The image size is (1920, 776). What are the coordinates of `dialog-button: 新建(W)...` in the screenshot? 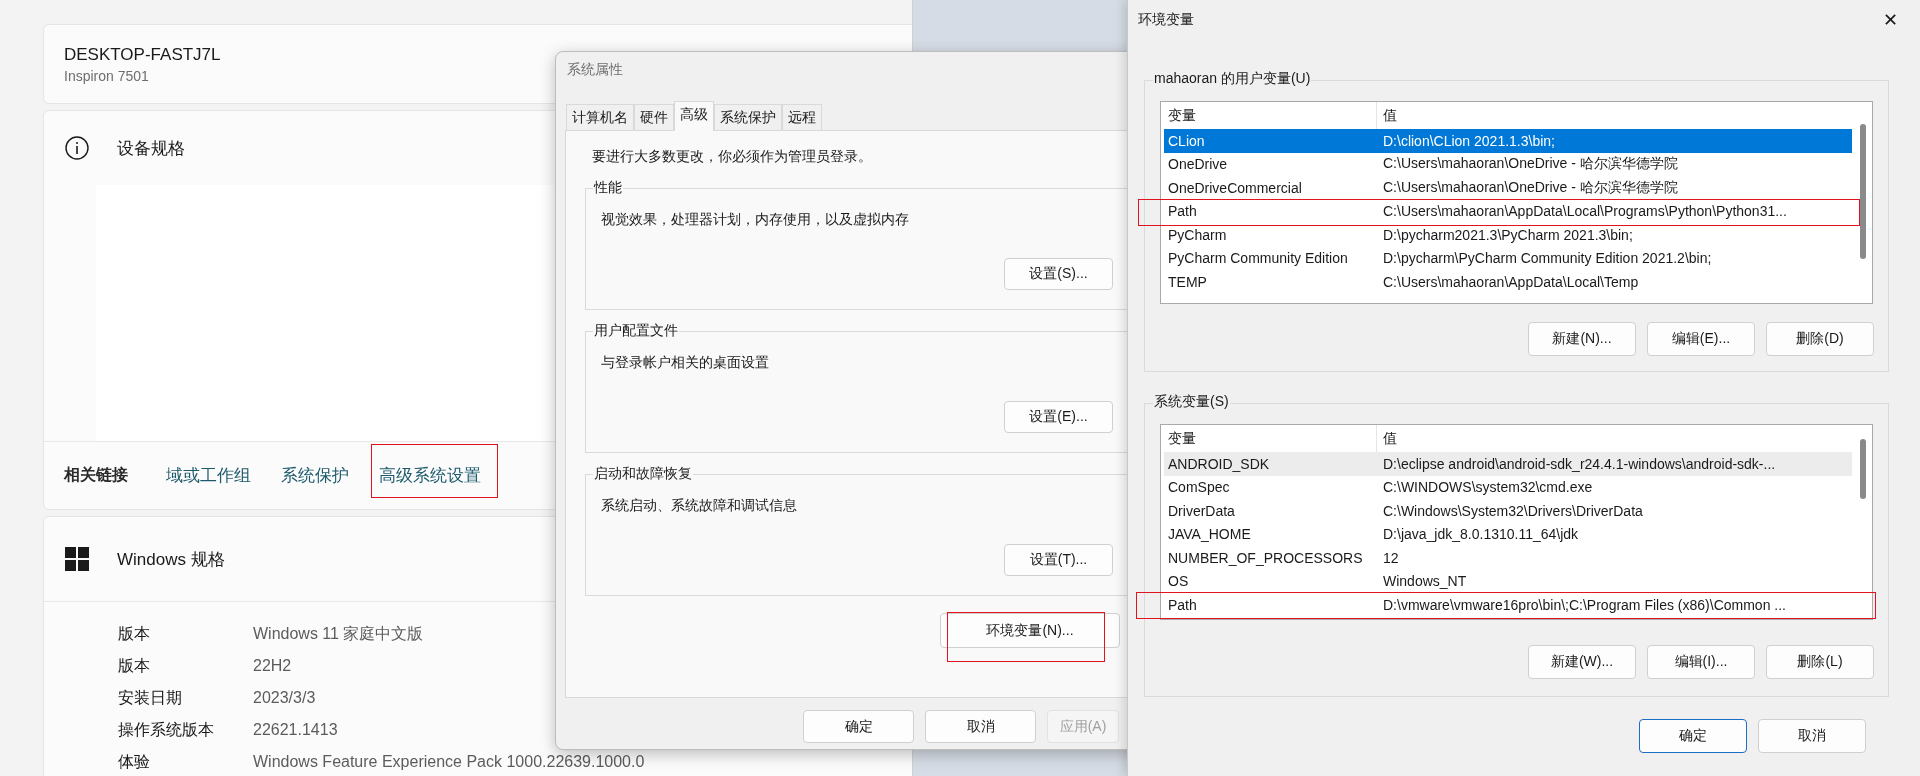 It's located at (1582, 662).